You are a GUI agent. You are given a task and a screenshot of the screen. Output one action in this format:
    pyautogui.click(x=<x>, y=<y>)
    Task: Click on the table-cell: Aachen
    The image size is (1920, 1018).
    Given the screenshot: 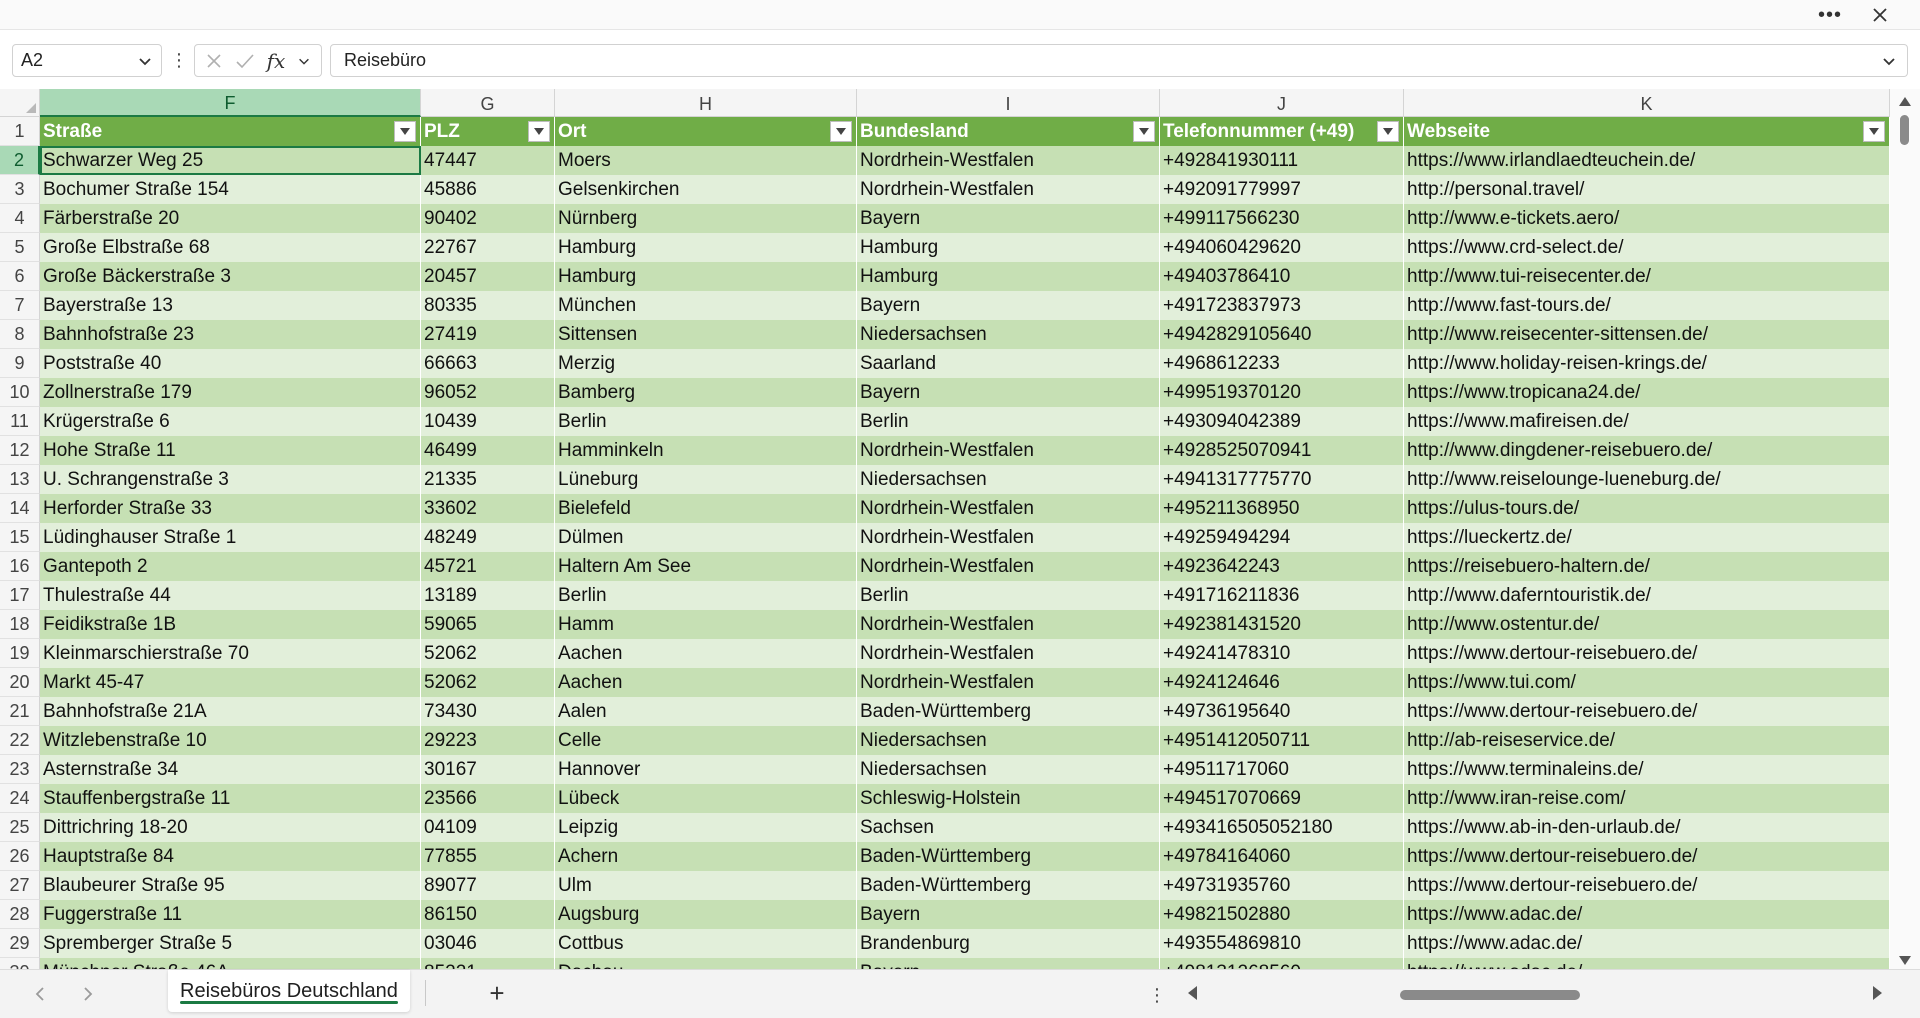 What is the action you would take?
    pyautogui.click(x=706, y=682)
    